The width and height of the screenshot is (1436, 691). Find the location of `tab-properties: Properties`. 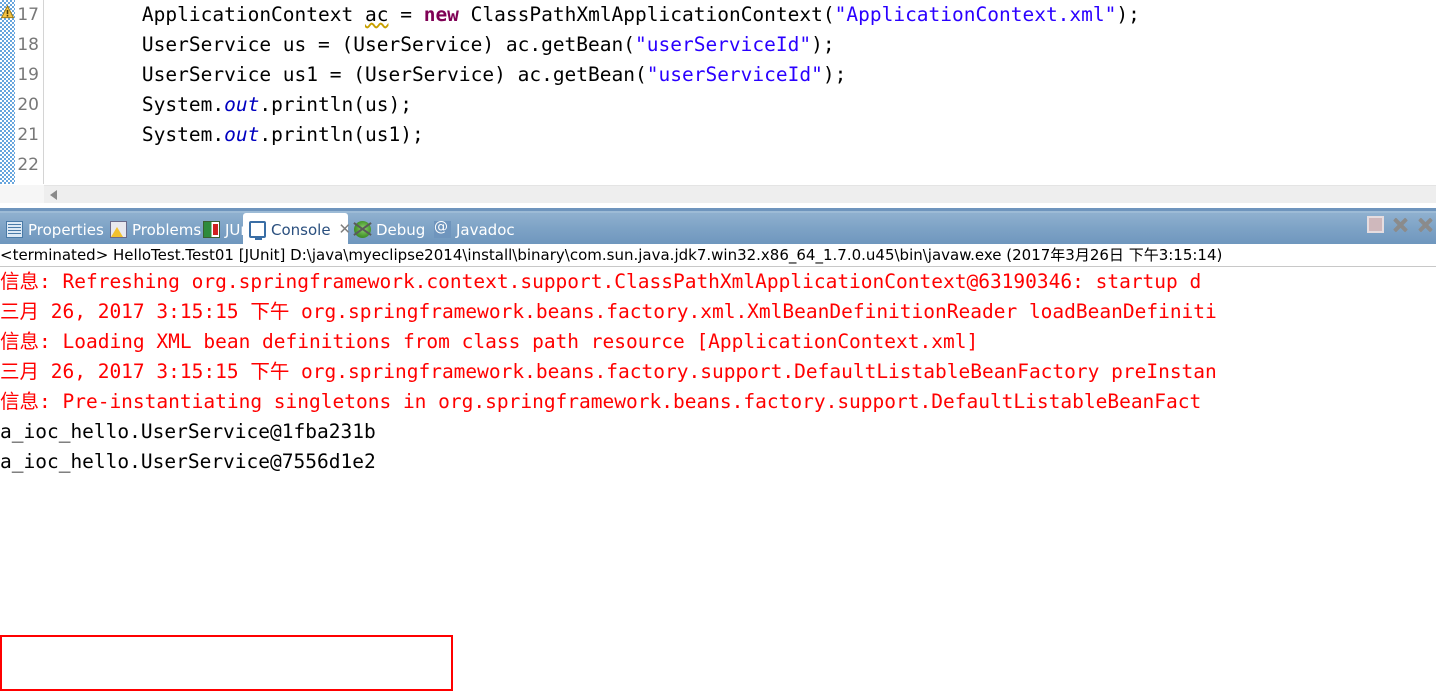

tab-properties: Properties is located at coordinates (52, 229).